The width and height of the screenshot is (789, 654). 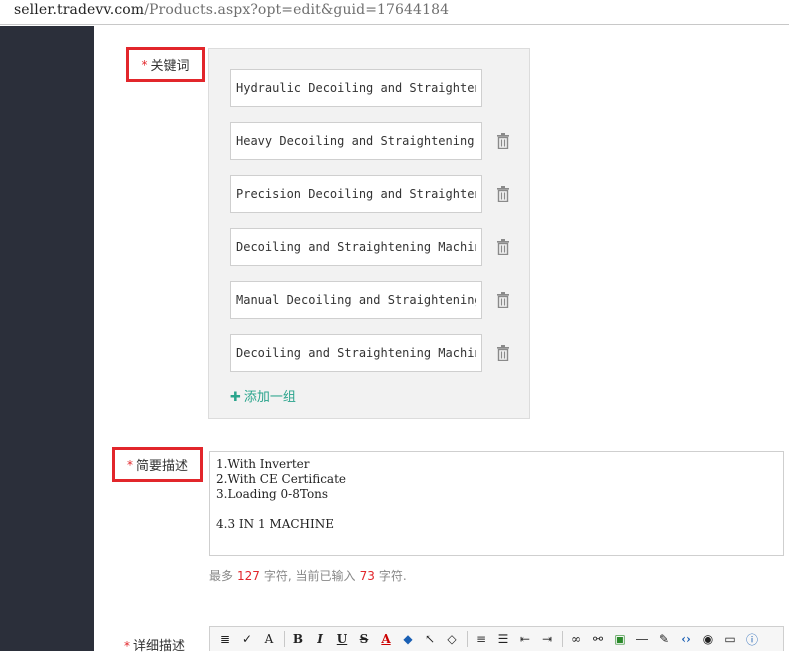 I want to click on counter-suffix: 字符., so click(x=392, y=576).